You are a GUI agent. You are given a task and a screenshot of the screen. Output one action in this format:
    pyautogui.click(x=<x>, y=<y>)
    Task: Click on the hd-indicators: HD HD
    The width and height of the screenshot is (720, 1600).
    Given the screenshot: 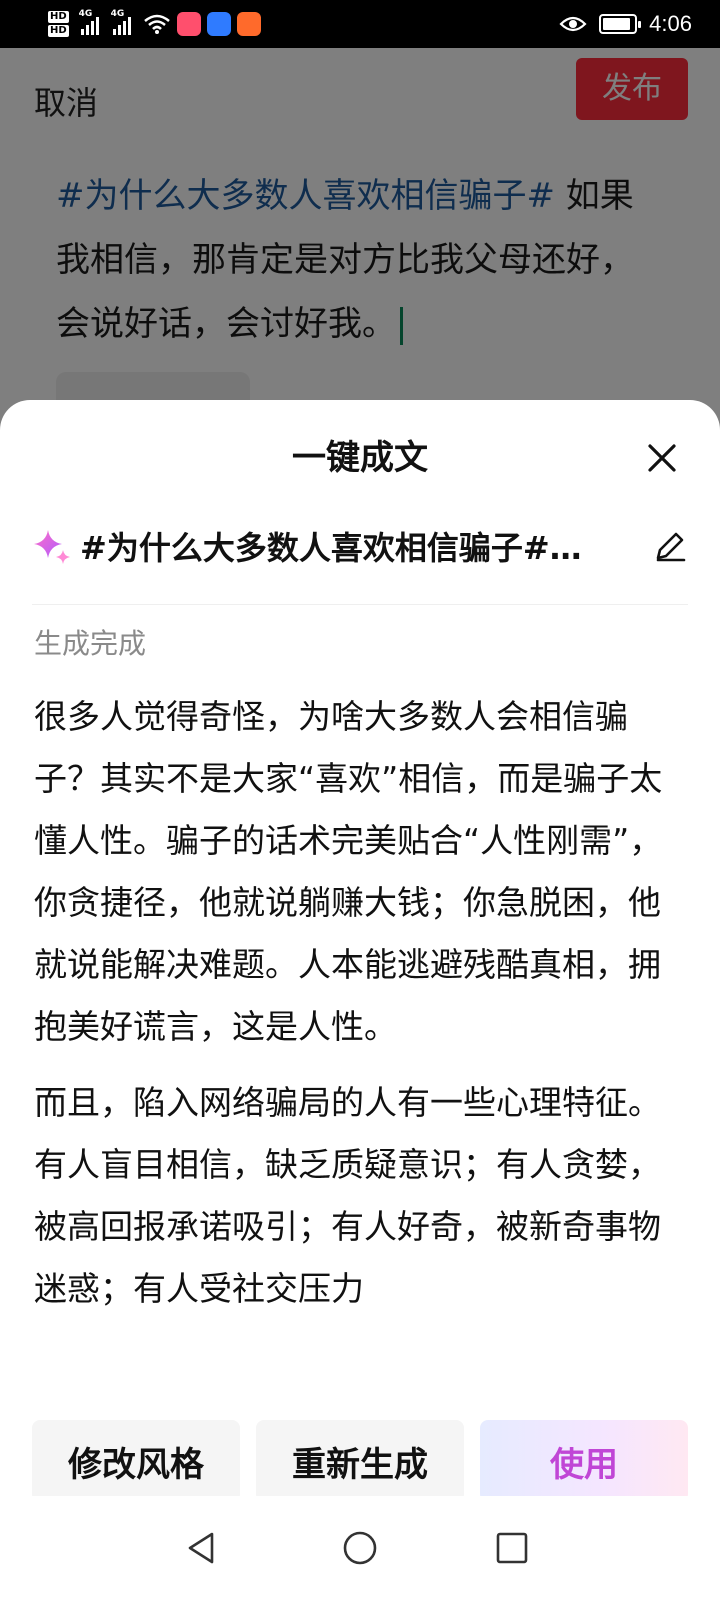 What is the action you would take?
    pyautogui.click(x=58, y=24)
    